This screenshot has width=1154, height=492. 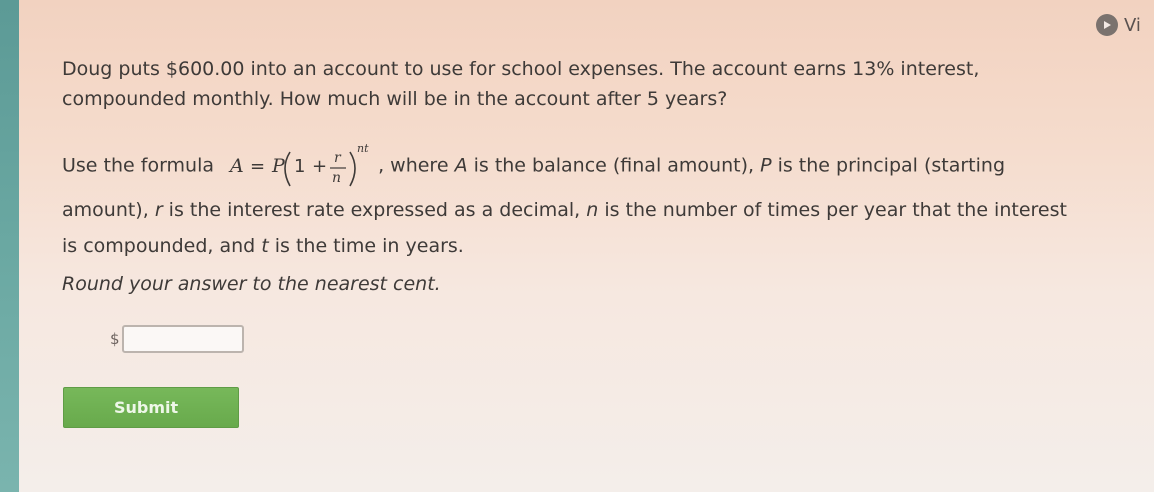 I want to click on var-P: P, so click(x=766, y=165).